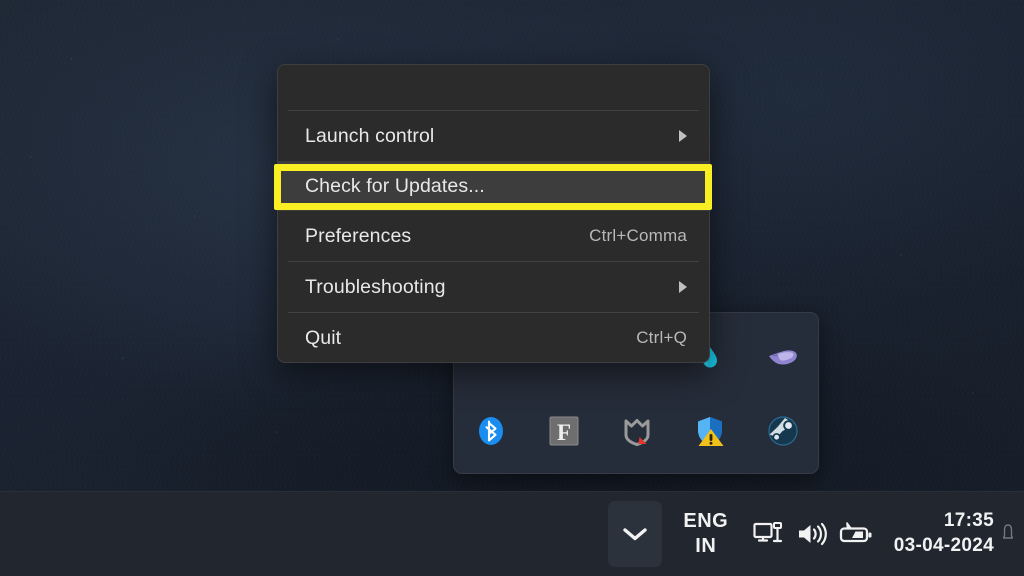 The width and height of the screenshot is (1024, 576). I want to click on menu-item-accelerator: Ctrl+Q, so click(661, 337).